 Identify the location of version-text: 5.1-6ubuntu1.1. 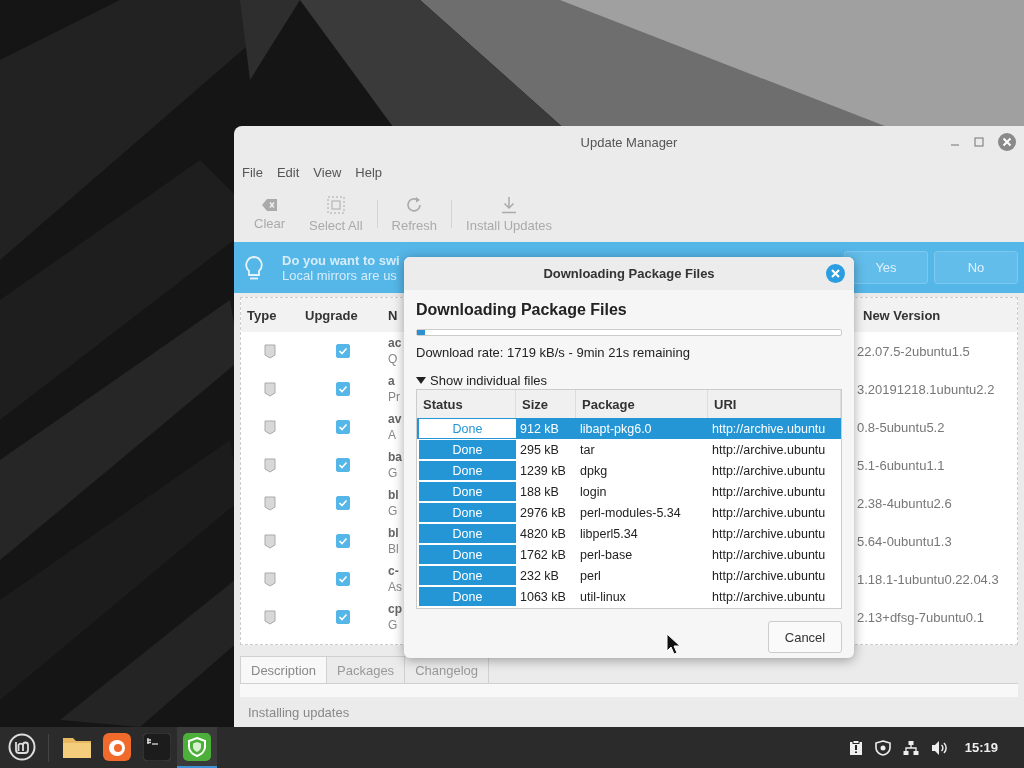
(901, 465).